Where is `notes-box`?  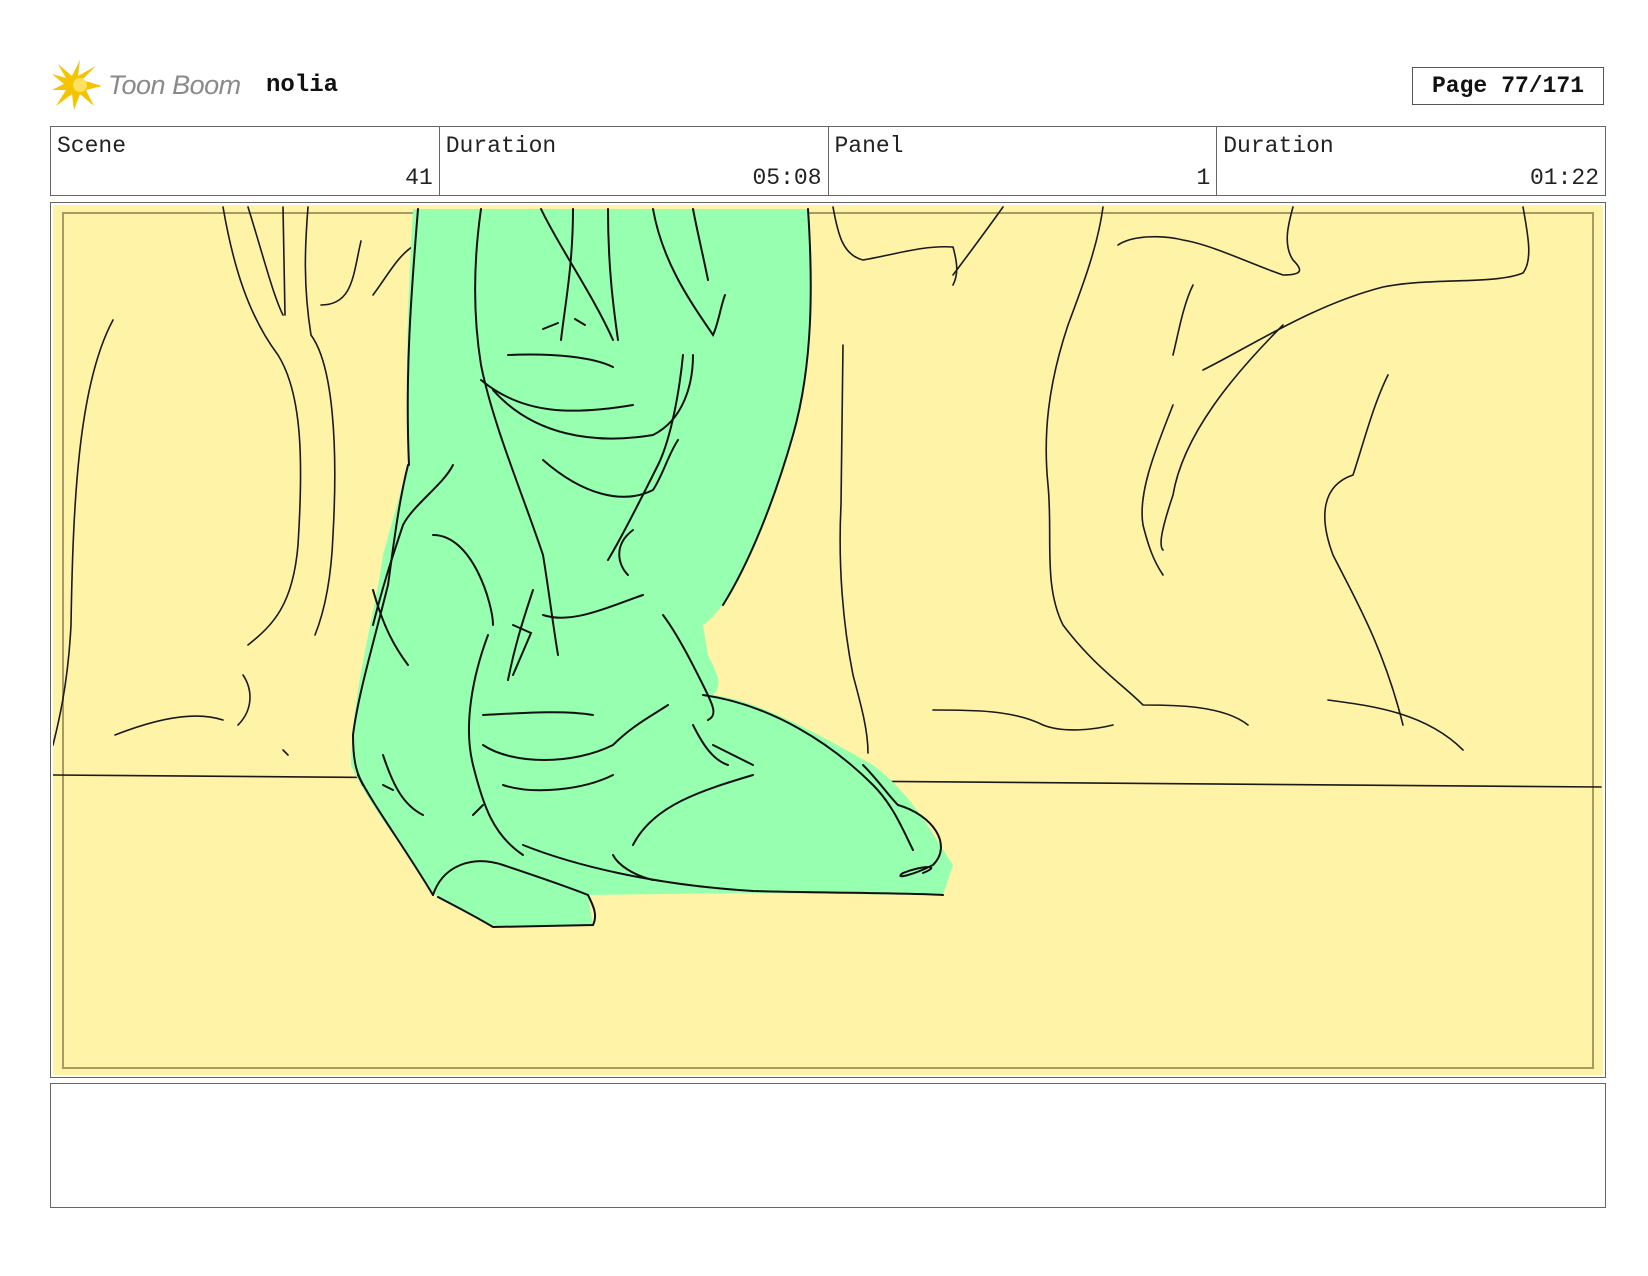 notes-box is located at coordinates (828, 1145).